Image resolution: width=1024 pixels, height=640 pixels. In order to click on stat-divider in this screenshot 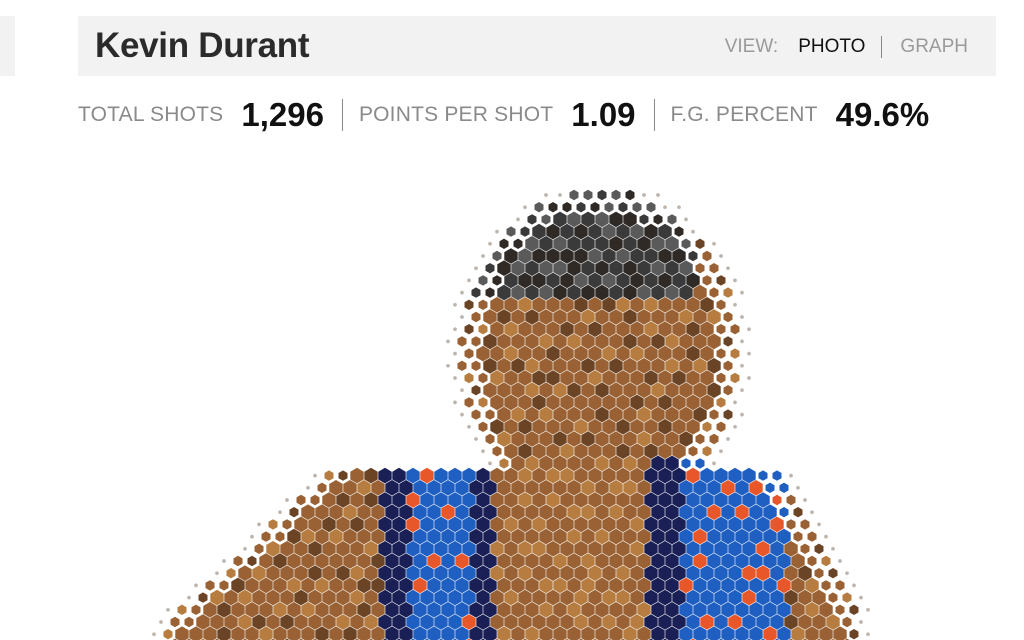, I will do `click(654, 115)`.